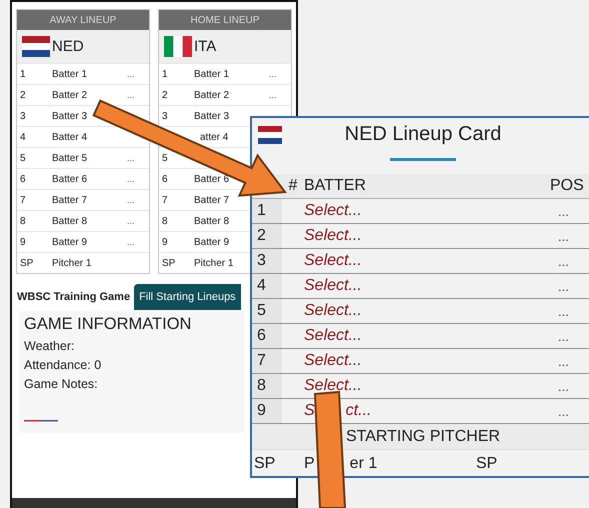 The width and height of the screenshot is (589, 508). What do you see at coordinates (420, 436) in the screenshot?
I see `section-heading: STARTING PITCHER` at bounding box center [420, 436].